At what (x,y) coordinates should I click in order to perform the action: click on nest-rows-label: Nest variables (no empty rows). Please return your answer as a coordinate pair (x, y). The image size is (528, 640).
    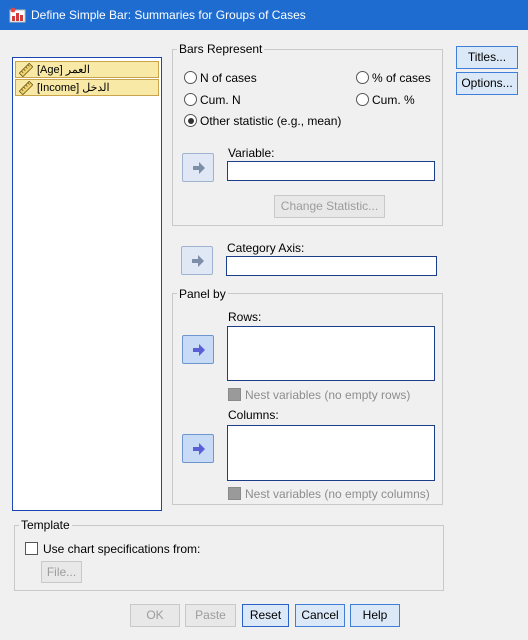
    Looking at the image, I should click on (328, 395).